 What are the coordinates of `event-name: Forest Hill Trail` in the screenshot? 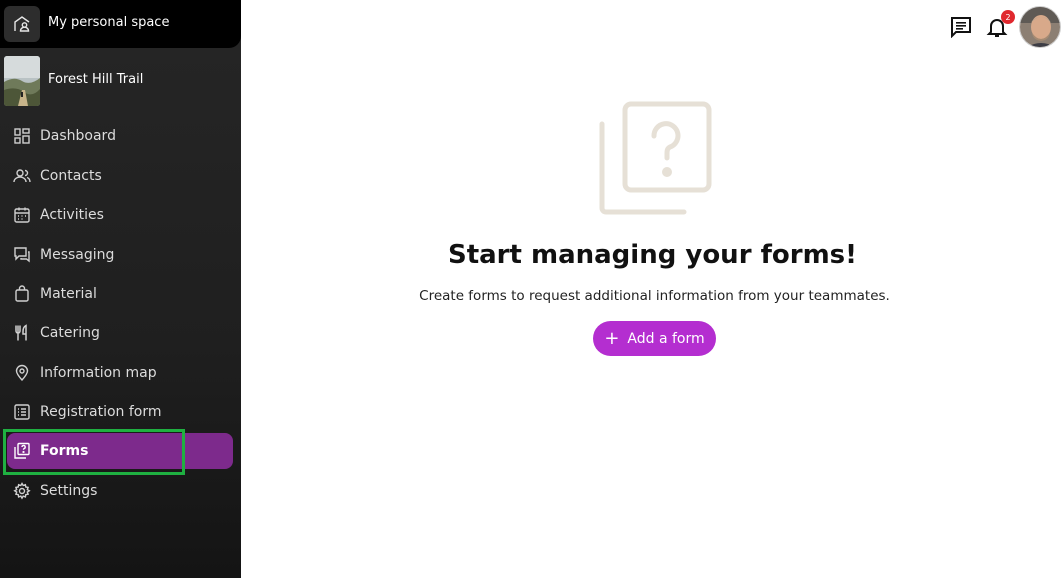 It's located at (96, 79).